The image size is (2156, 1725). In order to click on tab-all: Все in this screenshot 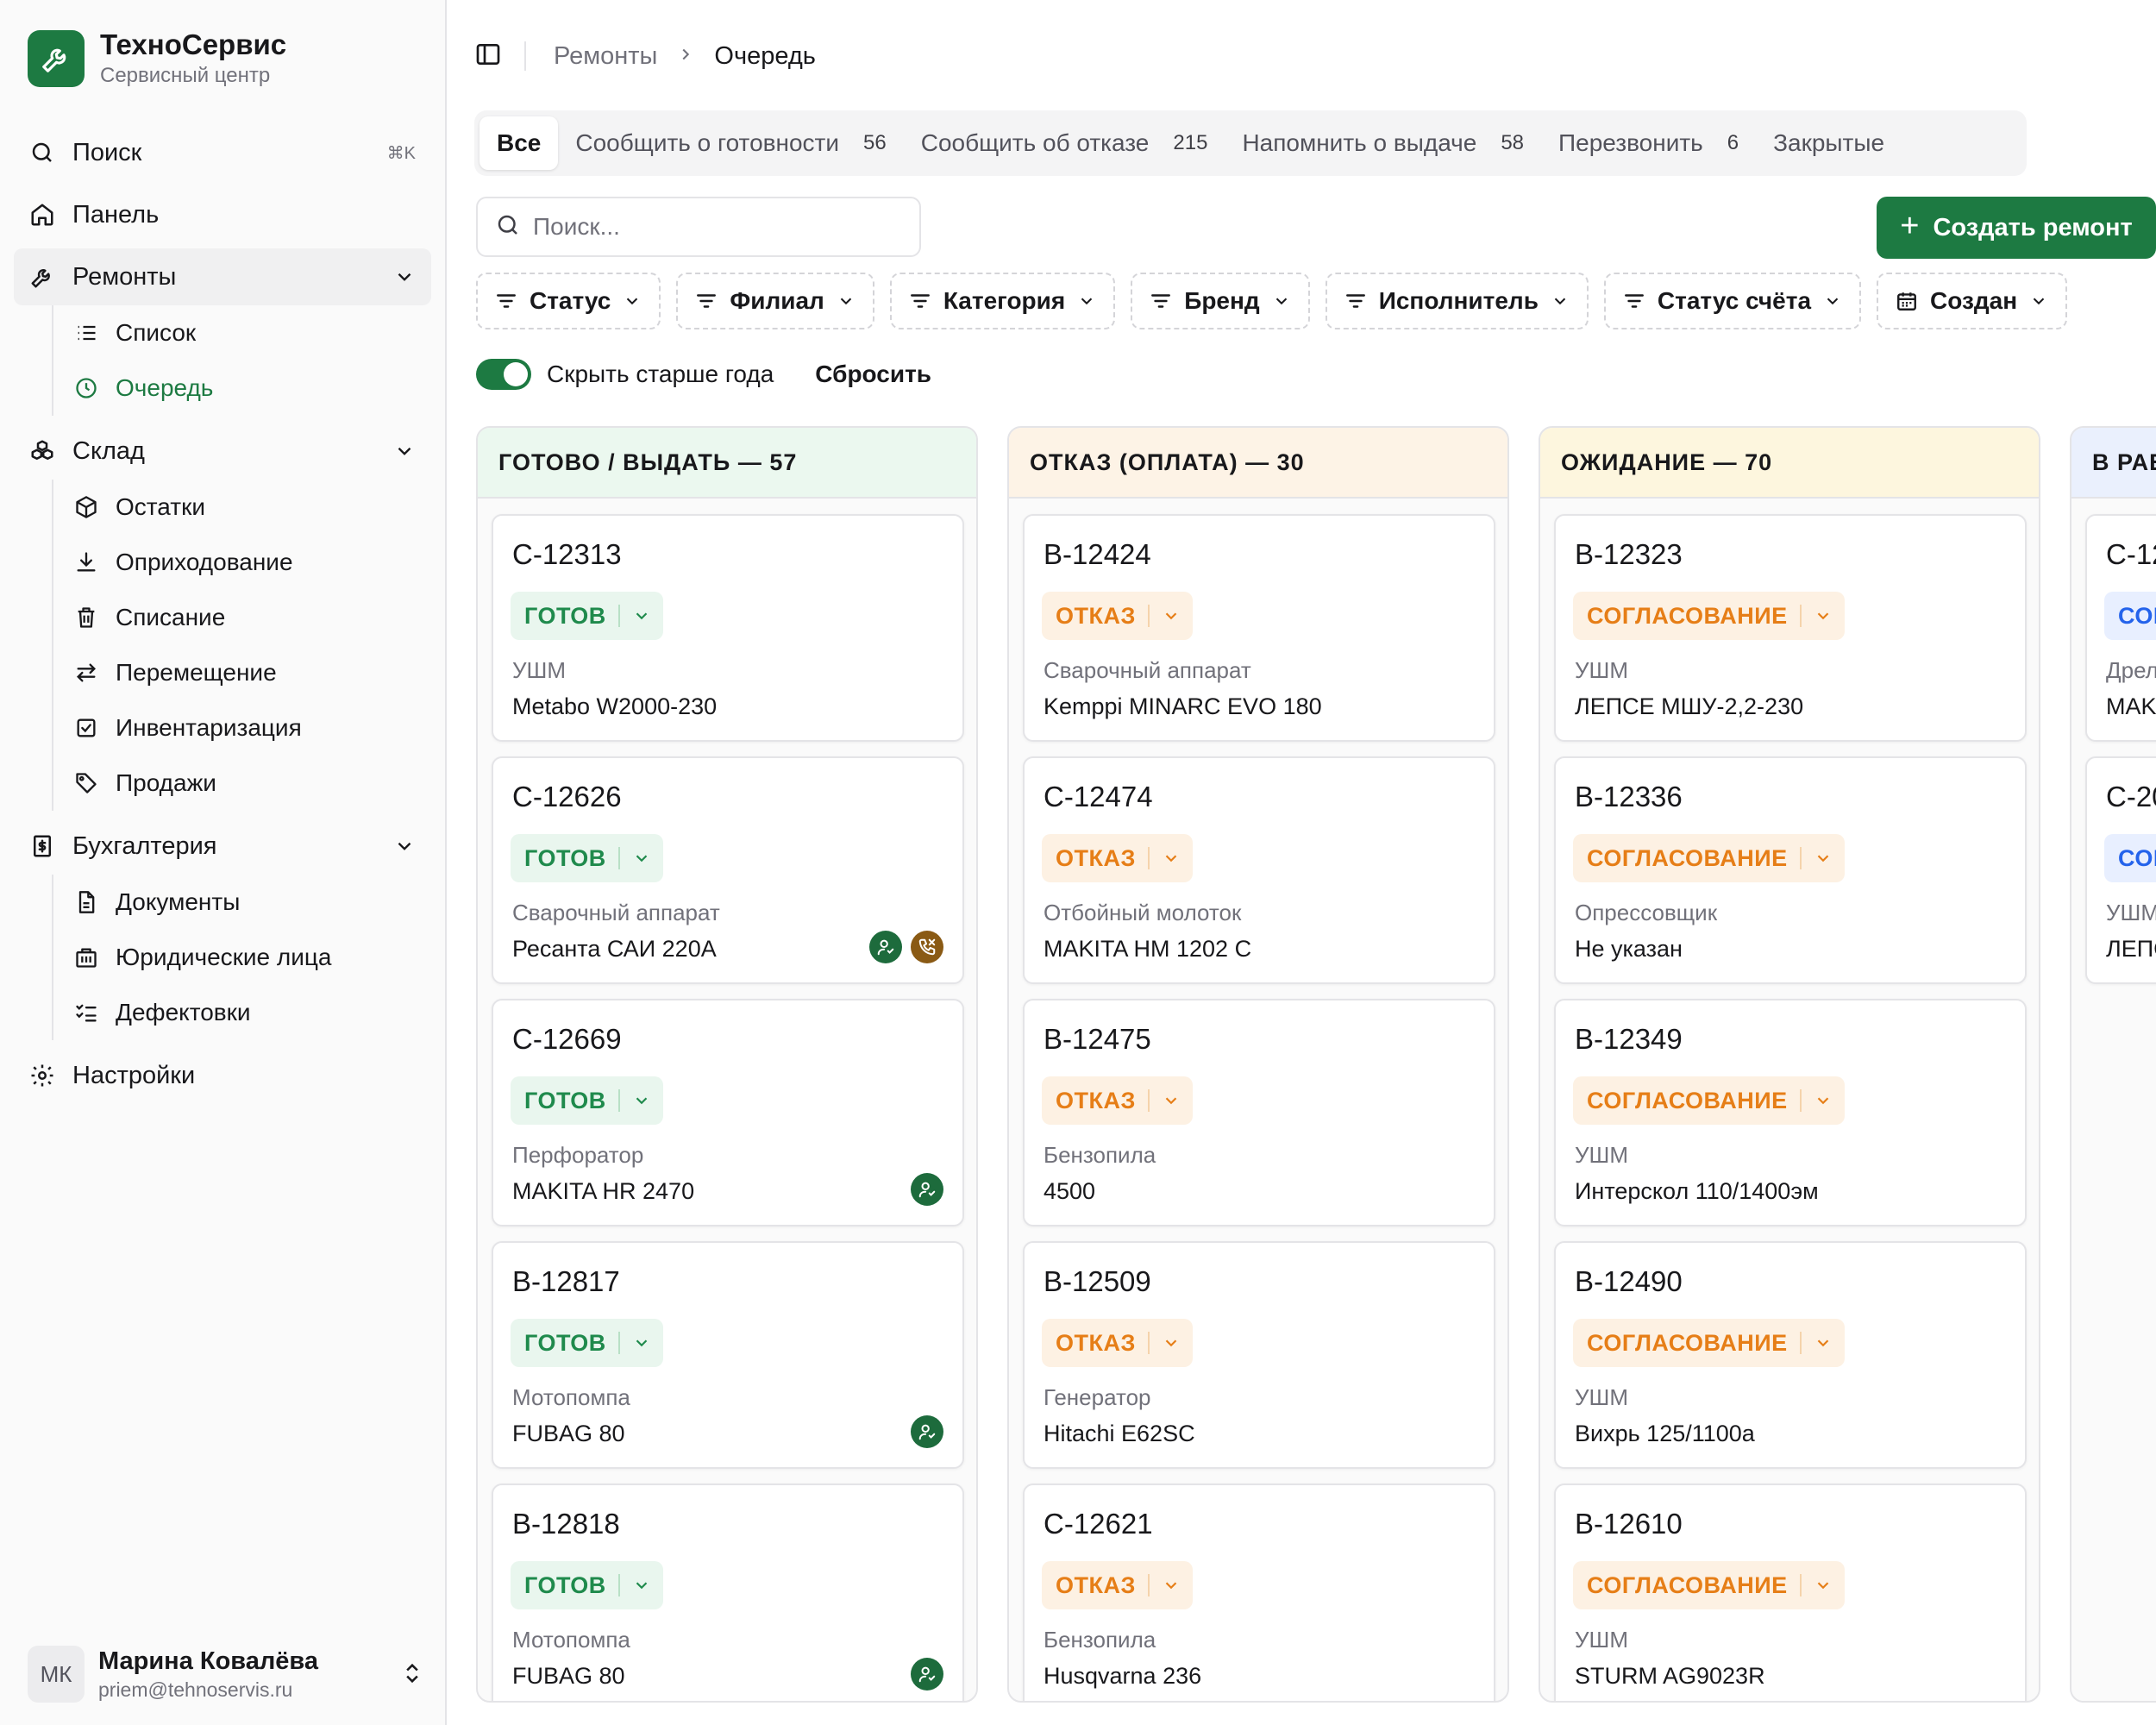, I will do `click(519, 143)`.